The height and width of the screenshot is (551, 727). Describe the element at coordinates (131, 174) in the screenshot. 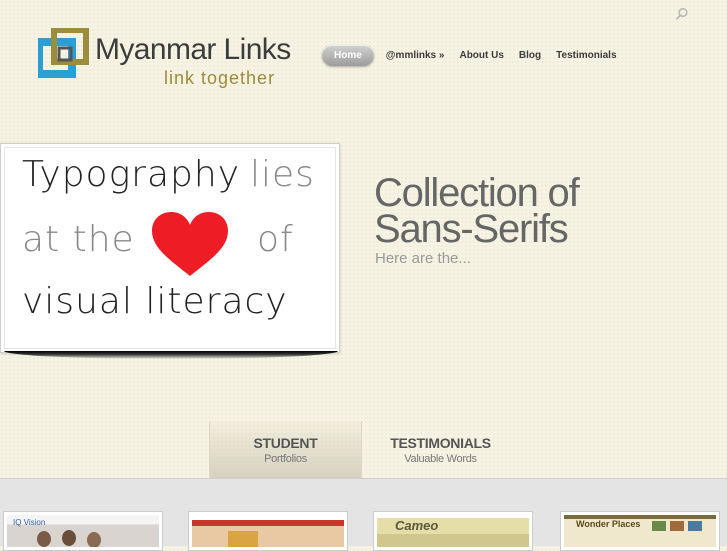

I see `slide-text-typography: Typography` at that location.